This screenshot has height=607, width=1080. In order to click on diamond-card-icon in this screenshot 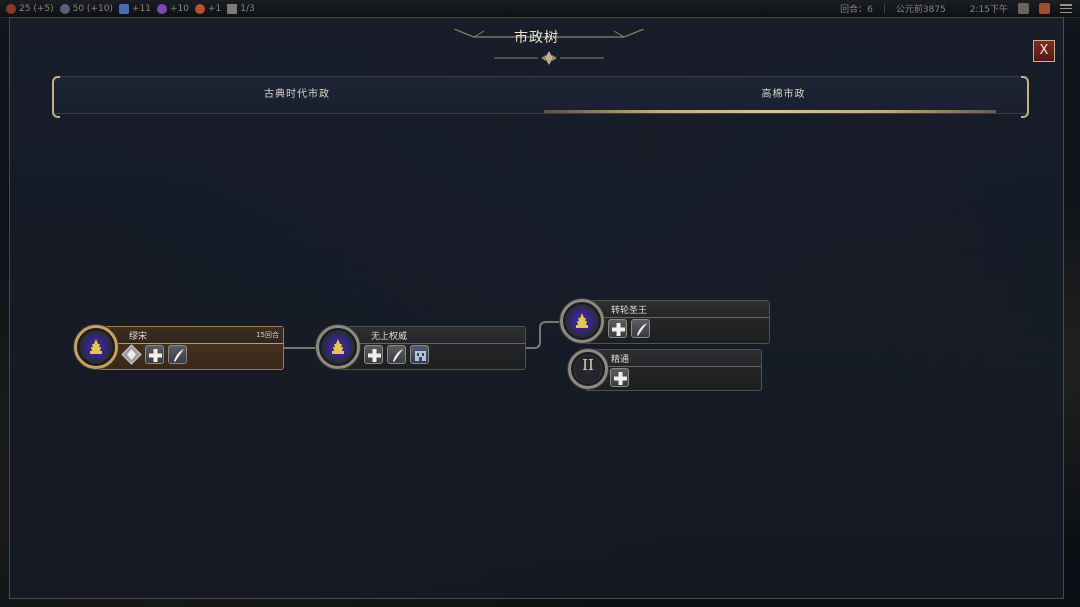, I will do `click(131, 354)`.